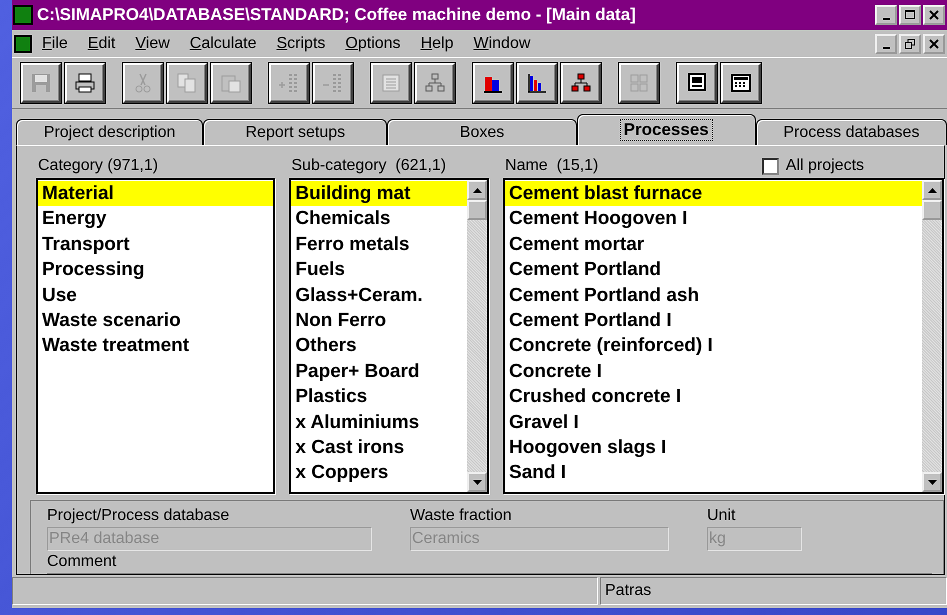 The height and width of the screenshot is (615, 947). I want to click on window-title: C:\SIMAPRO4\DATABASE\STANDARD; Coffee machine demo - [Main data], so click(337, 15).